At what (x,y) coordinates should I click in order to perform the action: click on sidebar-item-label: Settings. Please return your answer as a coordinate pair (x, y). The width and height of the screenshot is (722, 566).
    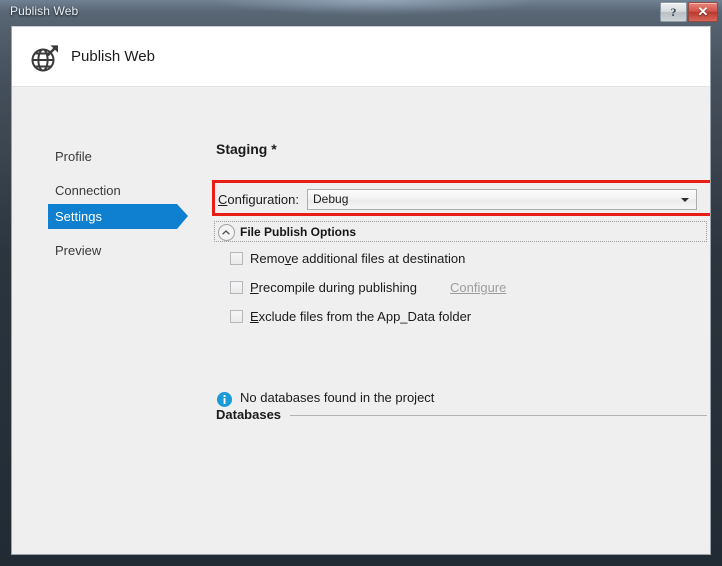
    Looking at the image, I should click on (78, 216).